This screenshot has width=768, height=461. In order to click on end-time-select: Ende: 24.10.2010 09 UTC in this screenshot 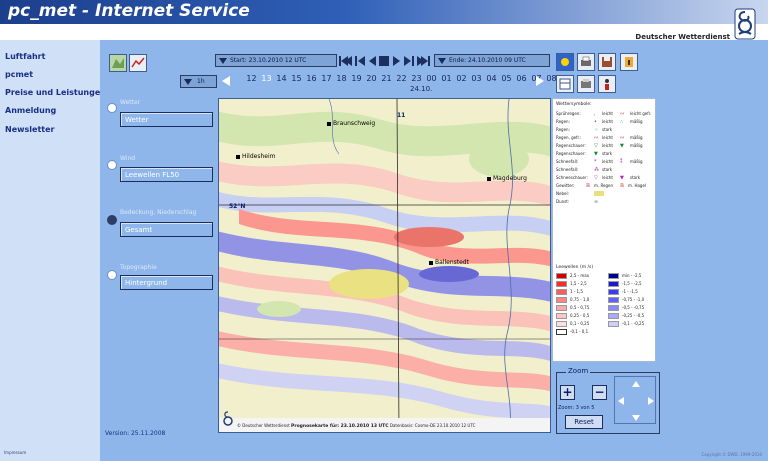, I will do `click(492, 60)`.